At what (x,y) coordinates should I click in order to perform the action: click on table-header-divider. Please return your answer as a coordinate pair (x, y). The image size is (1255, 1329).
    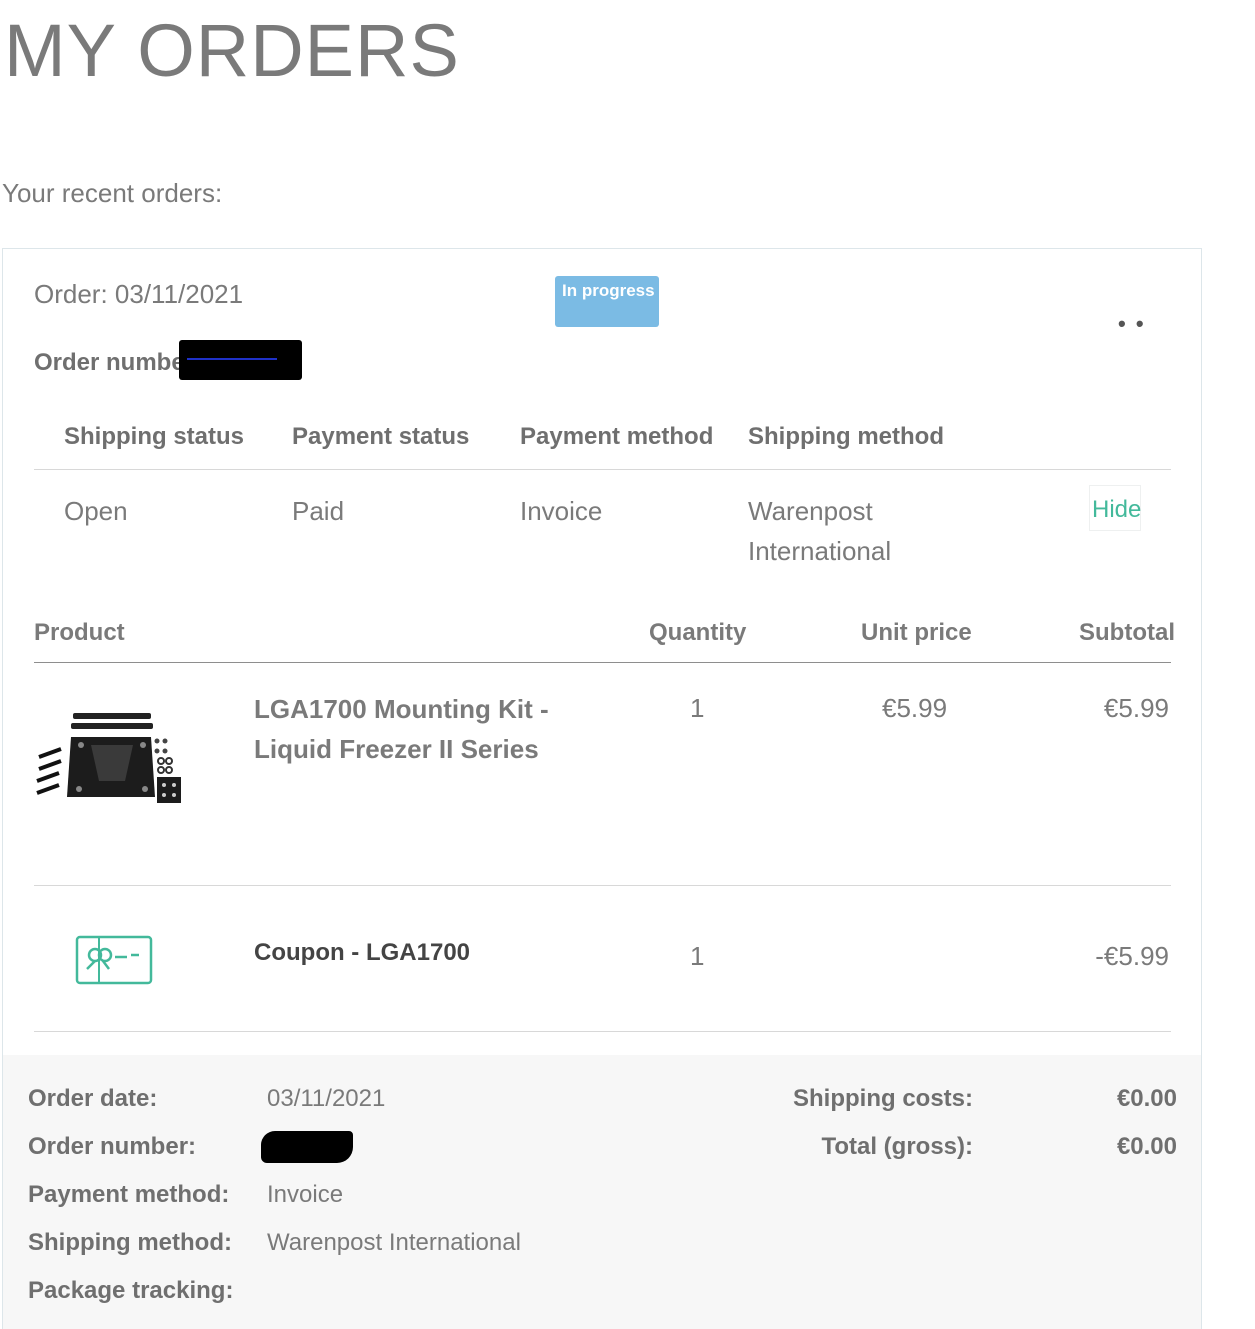
    Looking at the image, I should click on (602, 662).